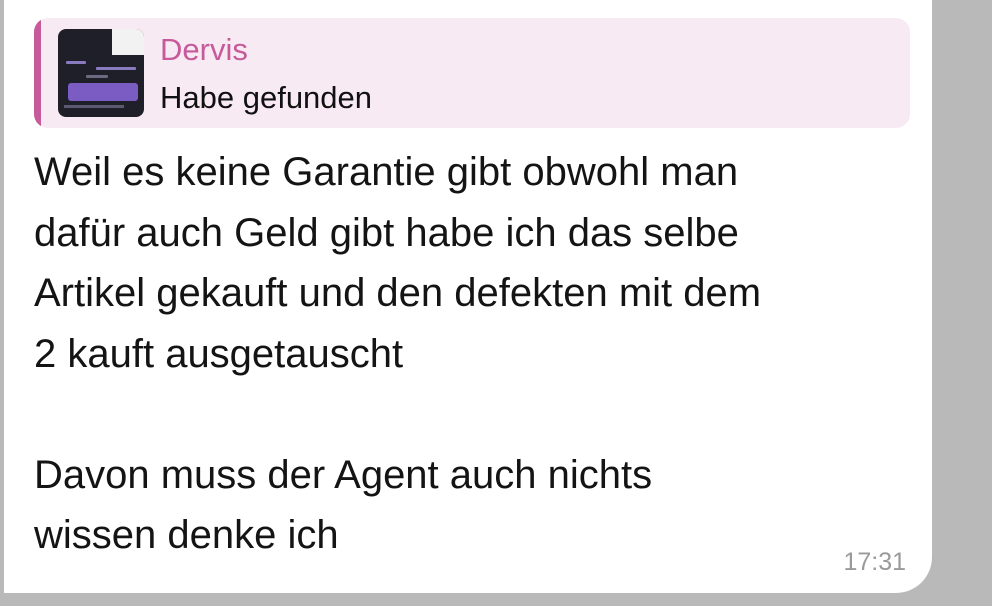 This screenshot has width=992, height=606. Describe the element at coordinates (398, 293) in the screenshot. I see `message-line: Artikel gekauft und den defekten mit dem` at that location.